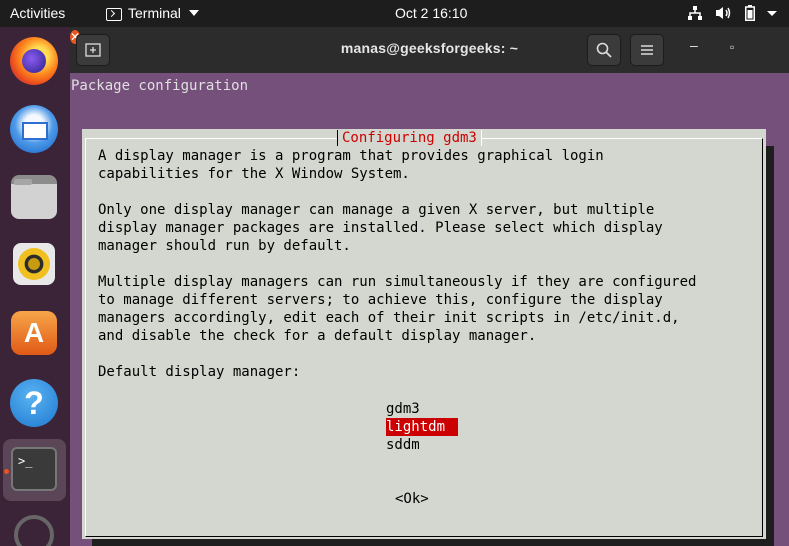 The height and width of the screenshot is (546, 789). Describe the element at coordinates (34, 333) in the screenshot. I see `software-center-icon: A` at that location.